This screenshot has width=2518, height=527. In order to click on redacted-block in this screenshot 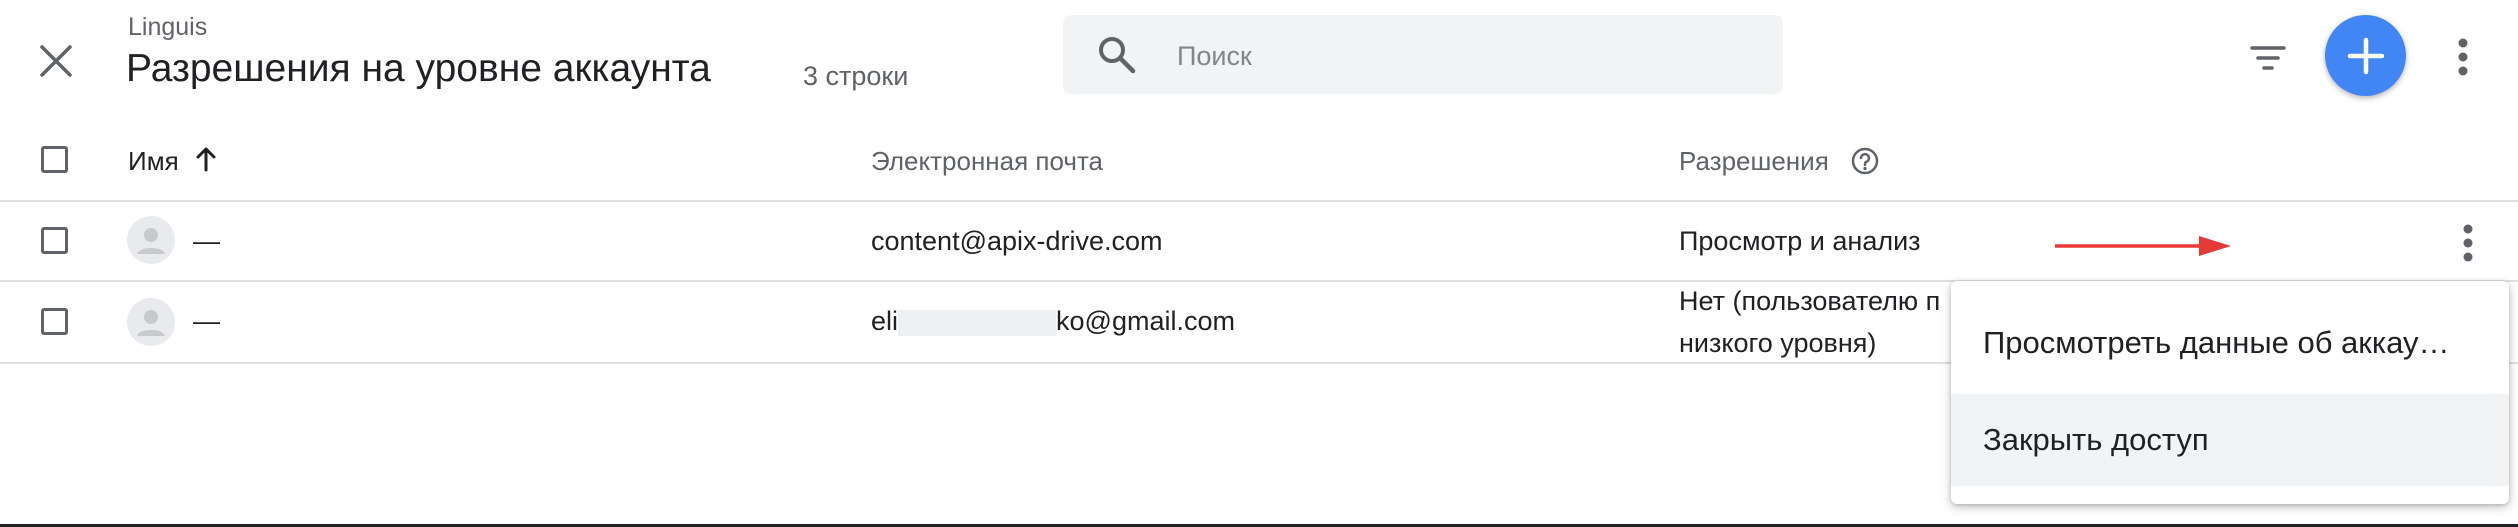, I will do `click(977, 322)`.